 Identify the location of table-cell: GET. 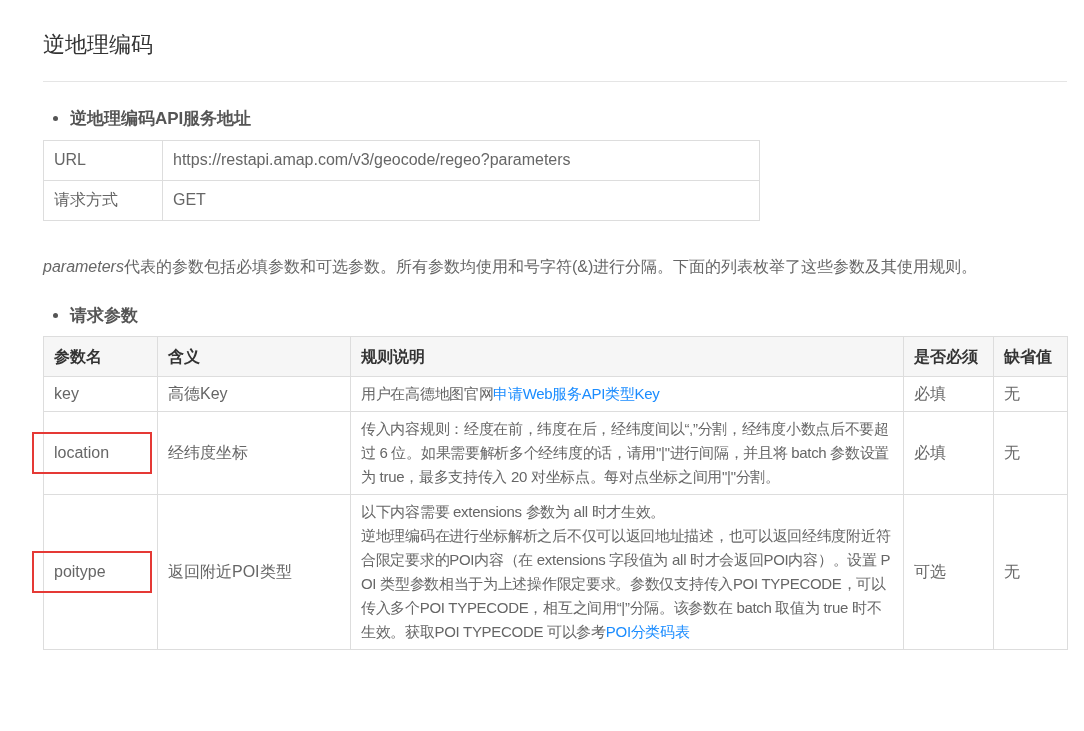
(461, 200).